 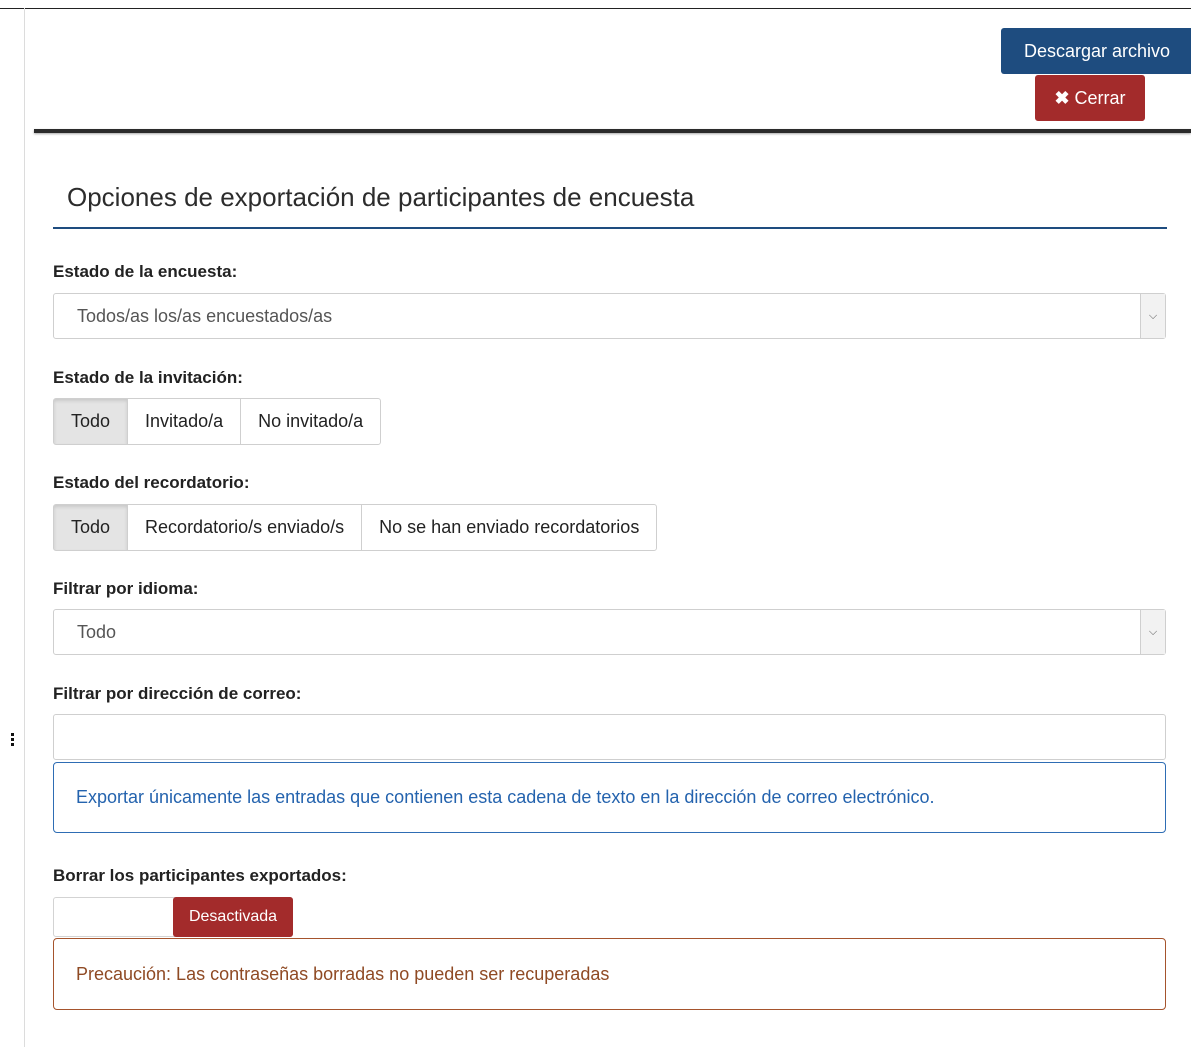 I want to click on invitation-option-all: Todo, so click(x=91, y=421).